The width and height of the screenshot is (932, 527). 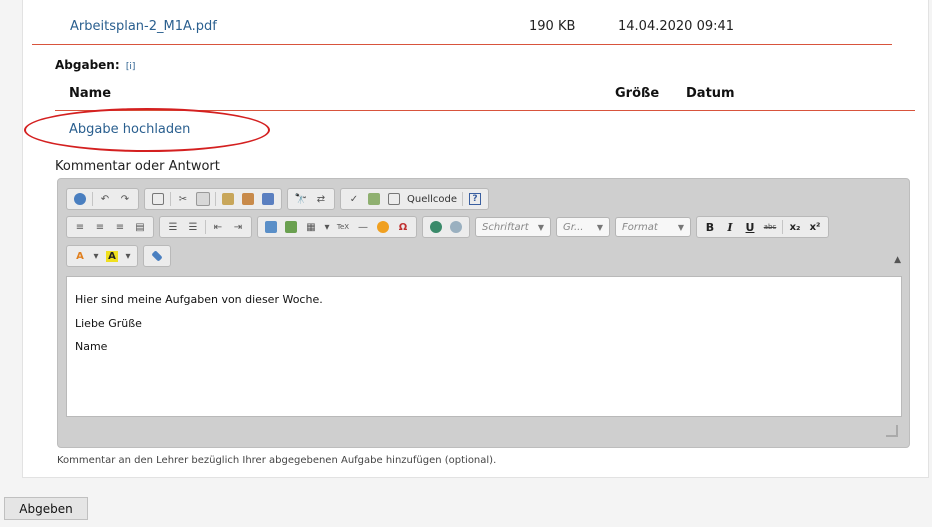 What do you see at coordinates (102, 256) in the screenshot?
I see `toolbar-group-colors: A ▾ A ▾` at bounding box center [102, 256].